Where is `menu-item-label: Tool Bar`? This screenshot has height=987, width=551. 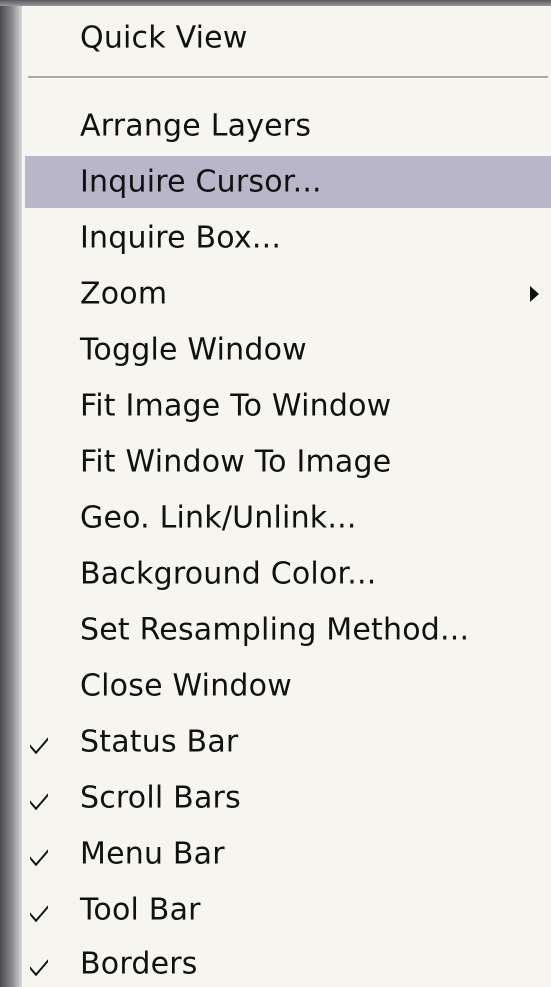
menu-item-label: Tool Bar is located at coordinates (140, 910).